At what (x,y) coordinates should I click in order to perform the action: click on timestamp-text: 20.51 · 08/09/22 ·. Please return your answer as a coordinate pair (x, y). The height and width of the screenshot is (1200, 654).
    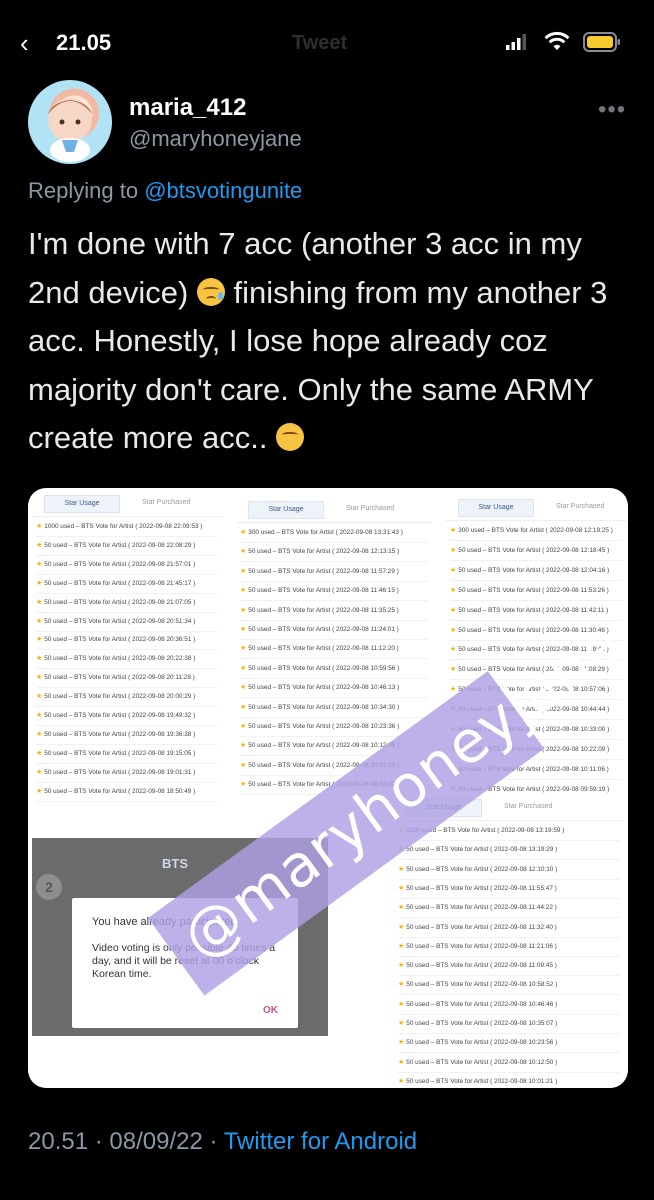
    Looking at the image, I should click on (123, 1141).